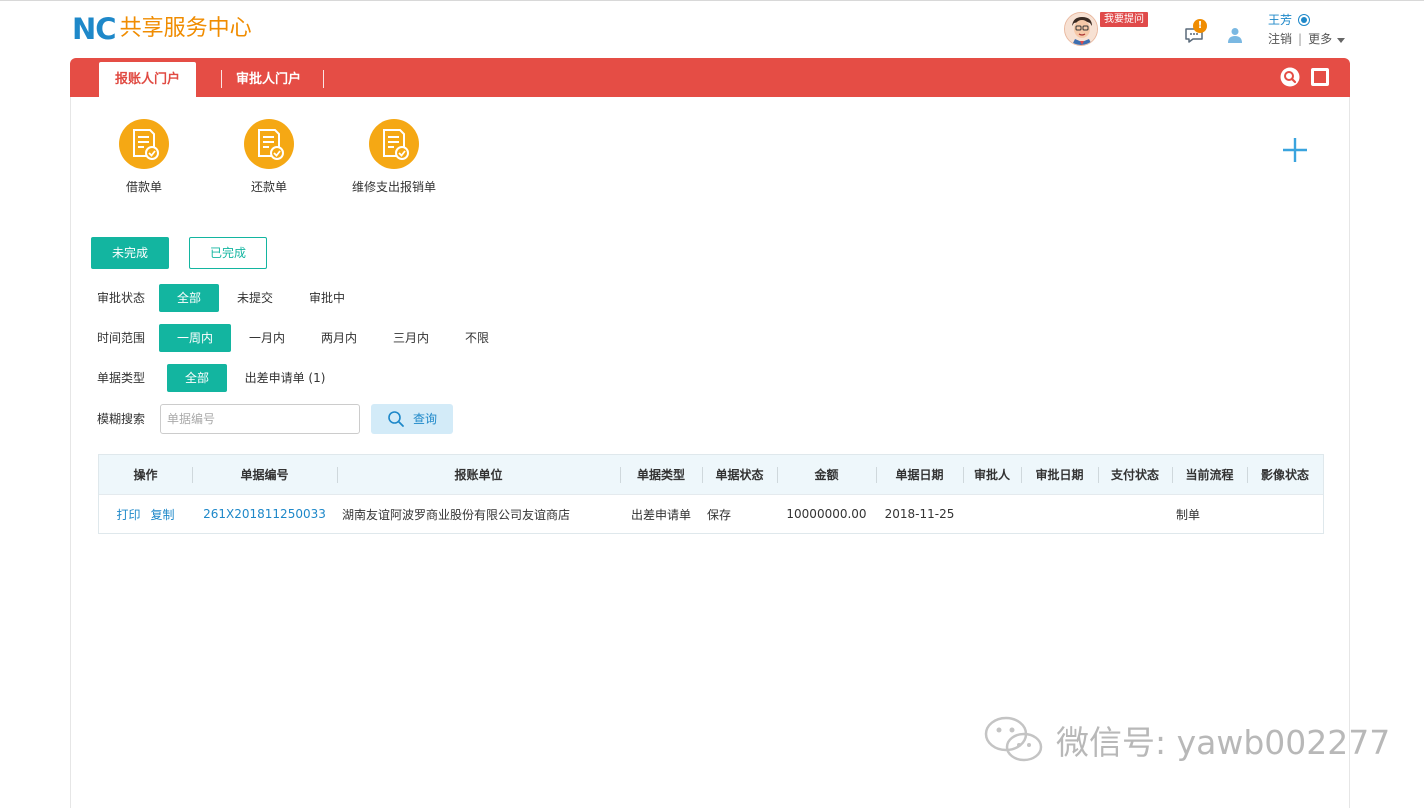  Describe the element at coordinates (260, 419) in the screenshot. I see `doc-number-search-input` at that location.